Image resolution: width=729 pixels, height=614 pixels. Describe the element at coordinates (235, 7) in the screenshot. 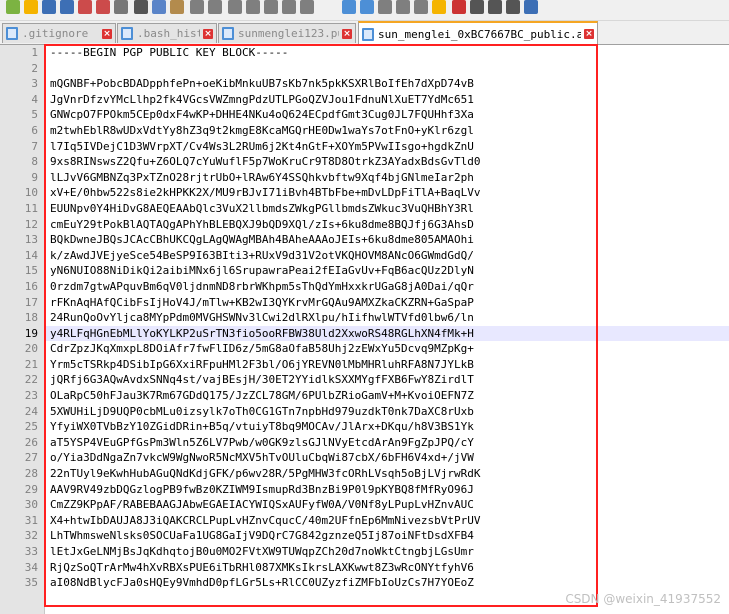

I see `find-icon` at that location.